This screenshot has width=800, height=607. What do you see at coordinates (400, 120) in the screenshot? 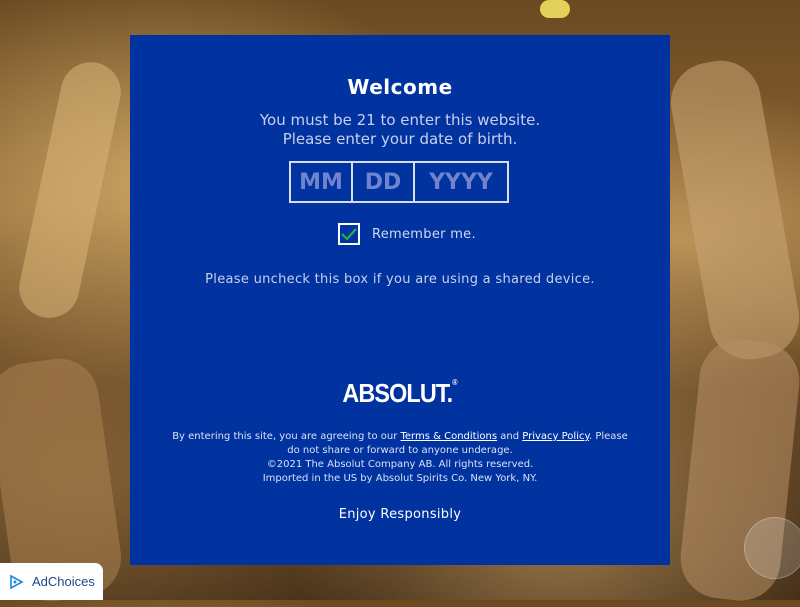
I see `subtitle-line-1: You must be 21 to enter this website.` at bounding box center [400, 120].